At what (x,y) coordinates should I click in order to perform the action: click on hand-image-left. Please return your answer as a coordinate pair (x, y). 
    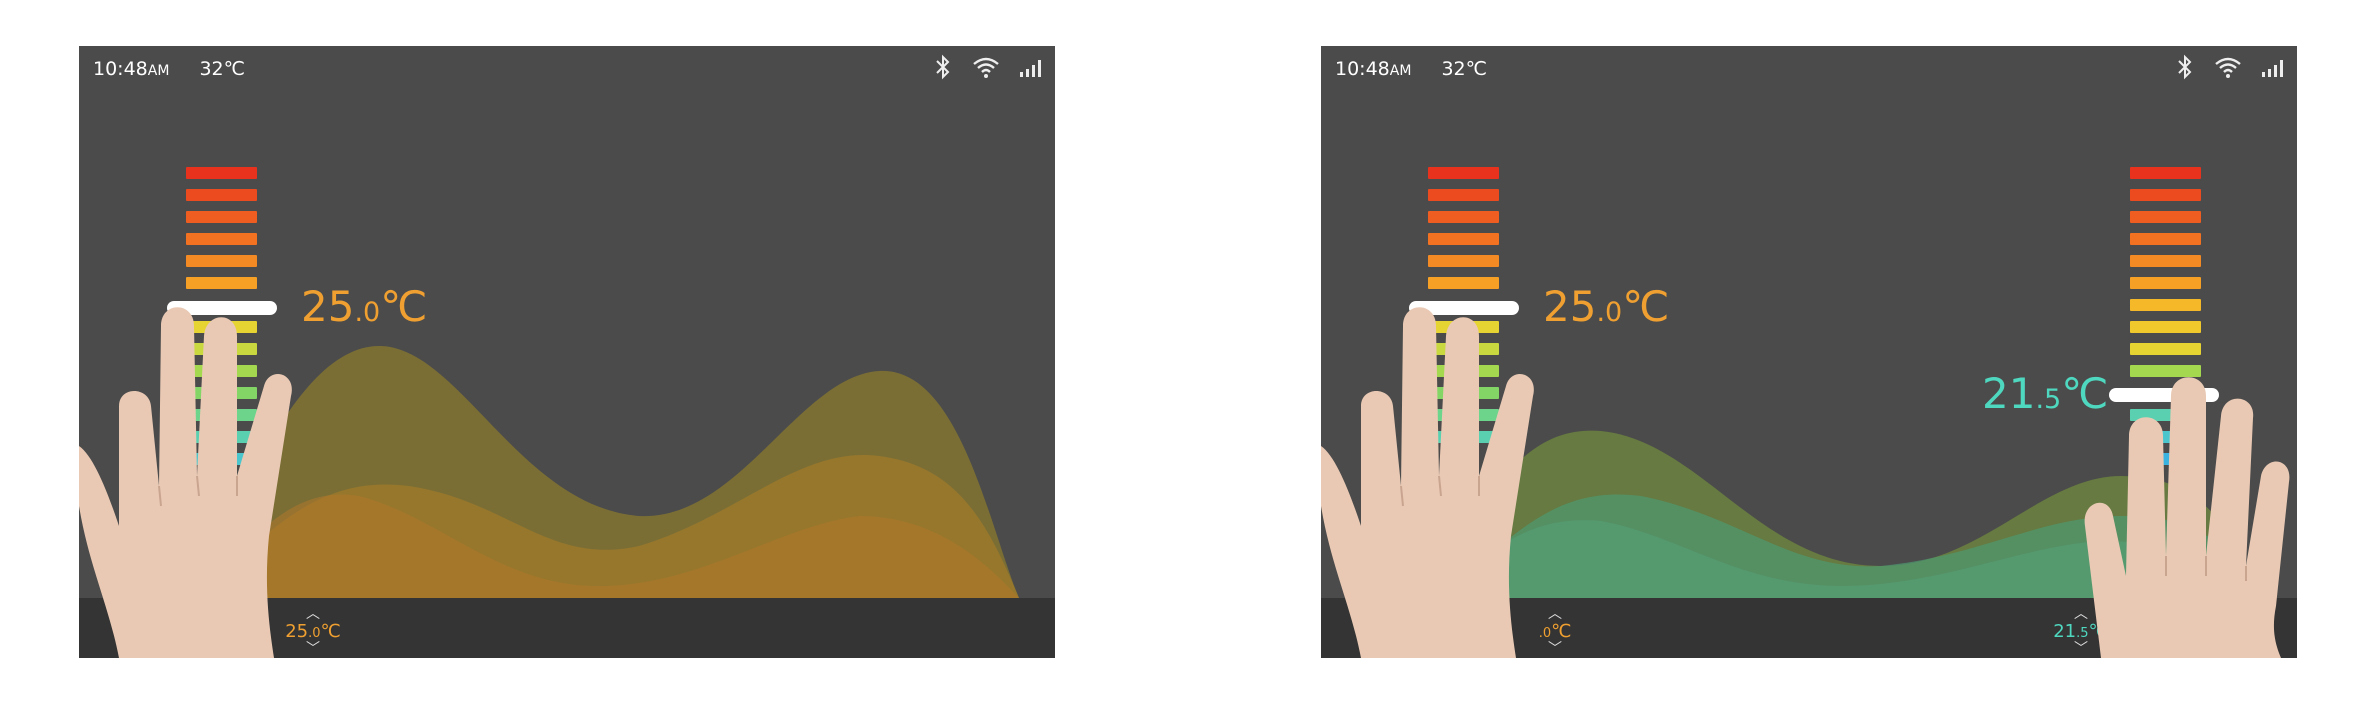
    Looking at the image, I should click on (1427, 482).